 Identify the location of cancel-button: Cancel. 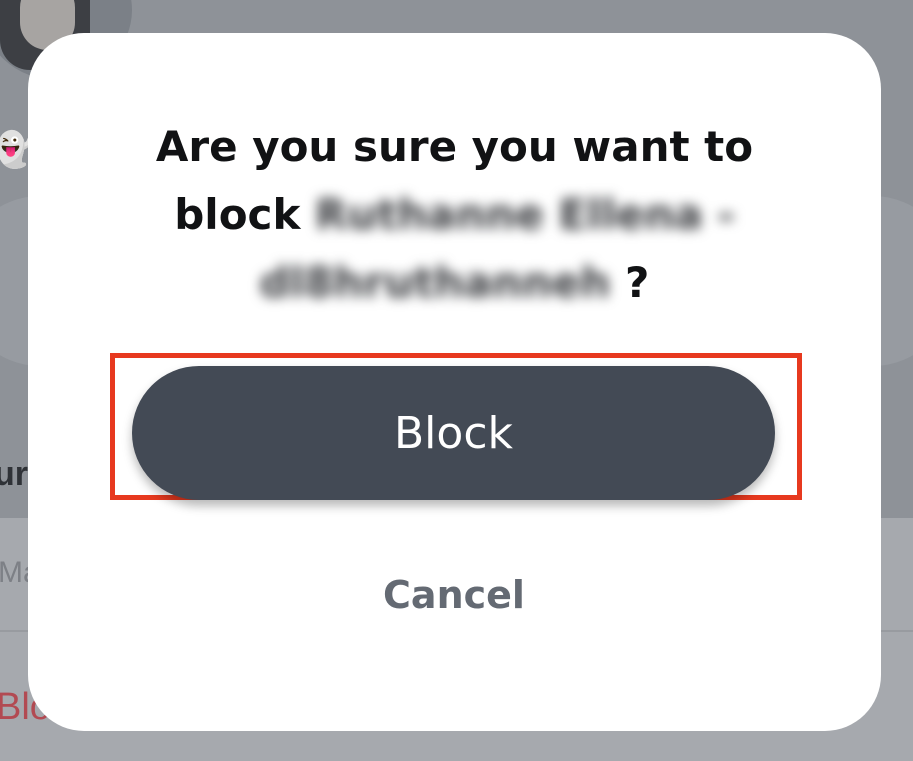
(454, 595).